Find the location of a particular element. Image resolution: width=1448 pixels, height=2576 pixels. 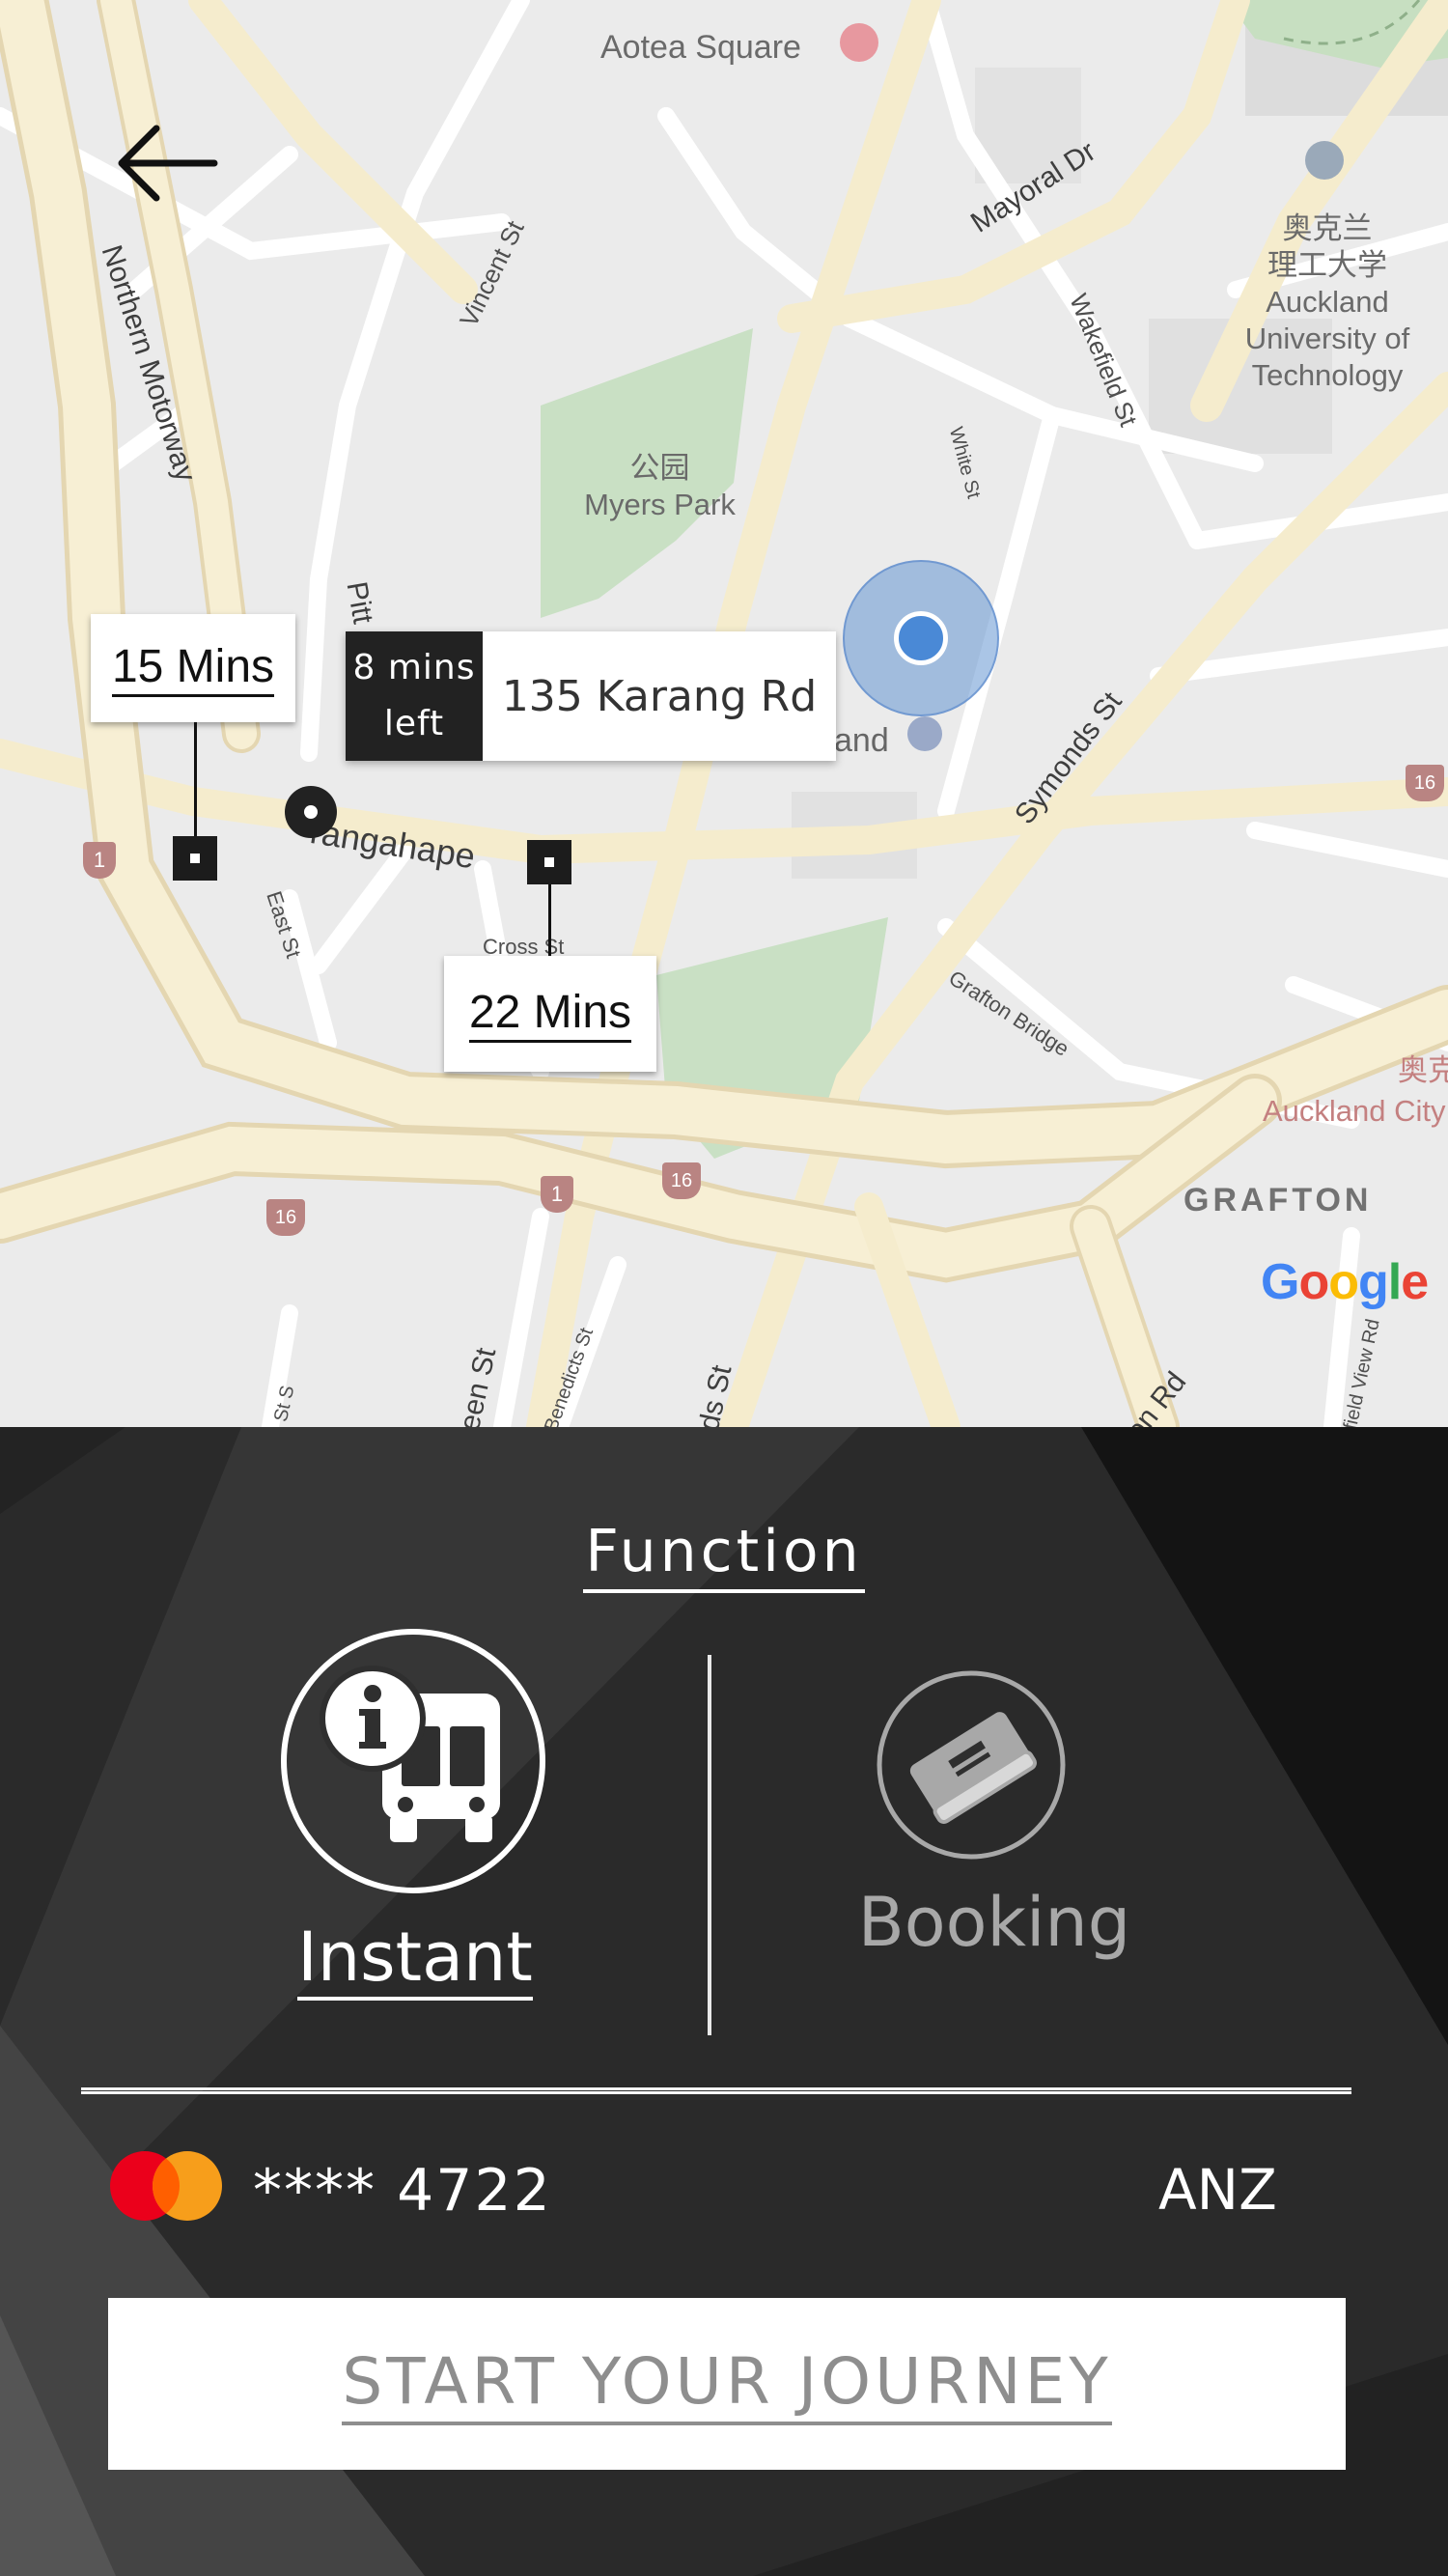

stop-time-right-label: 22 Mins is located at coordinates (550, 1015).